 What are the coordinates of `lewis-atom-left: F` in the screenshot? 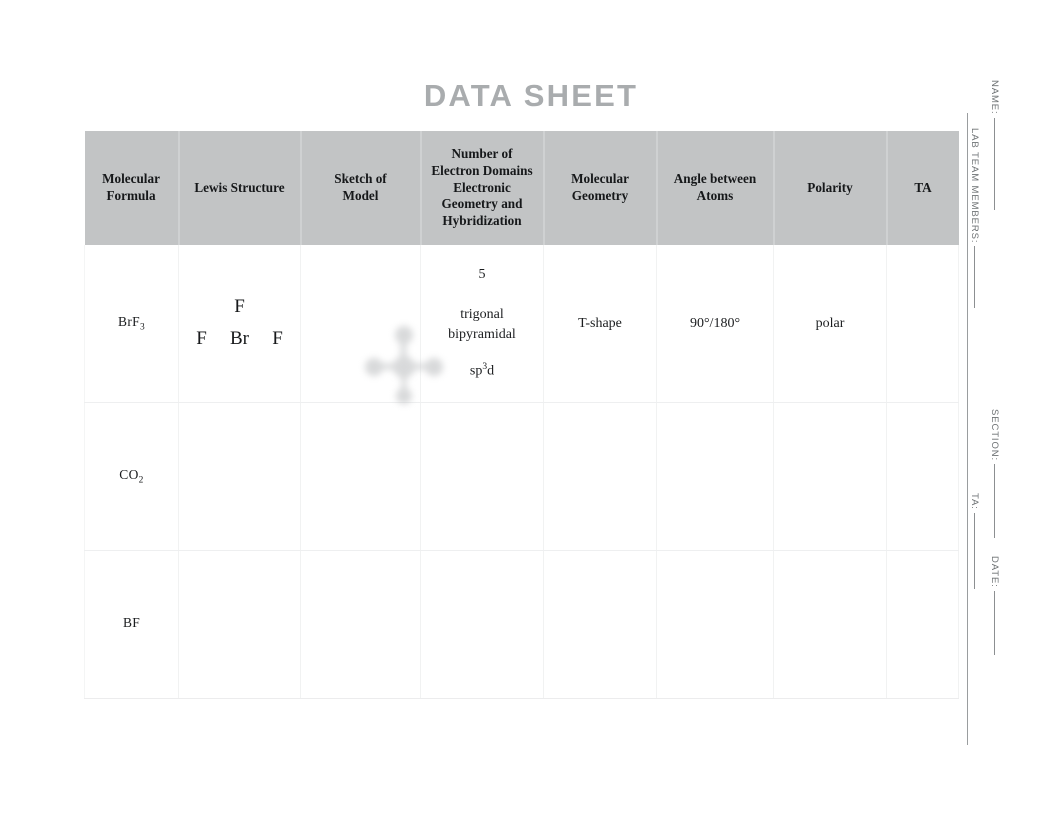 It's located at (201, 338).